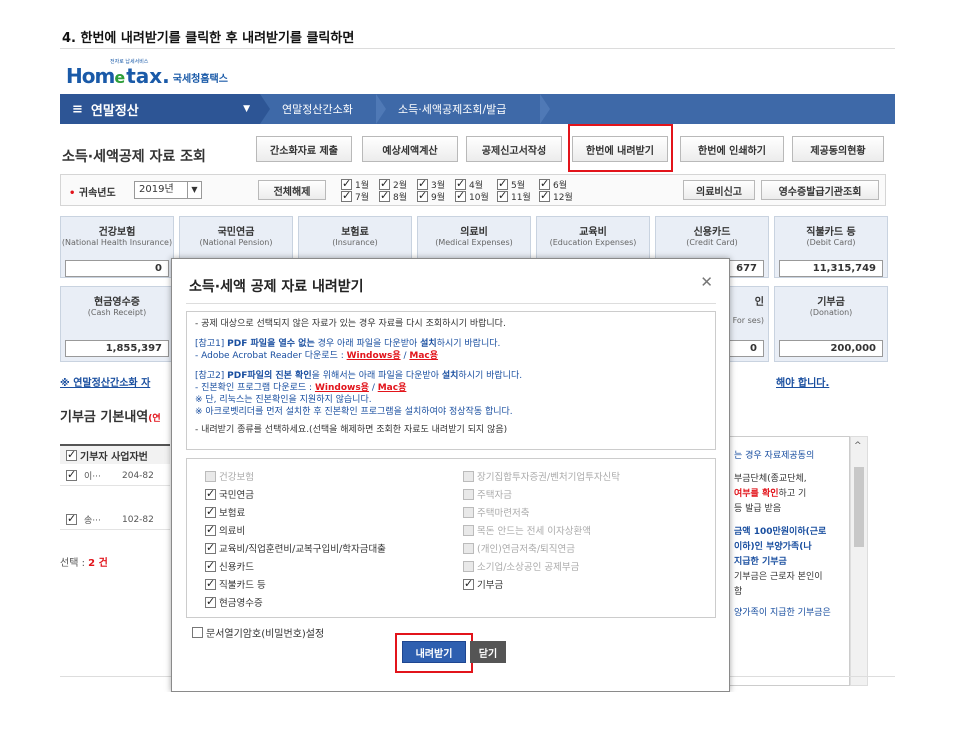 The image size is (959, 753). What do you see at coordinates (514, 149) in the screenshot?
I see `deduction-form-button: 공제신고서작성` at bounding box center [514, 149].